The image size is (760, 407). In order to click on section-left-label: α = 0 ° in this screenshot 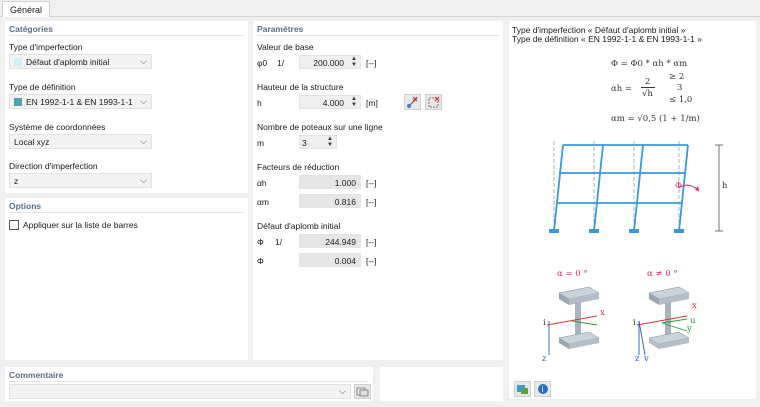, I will do `click(572, 274)`.